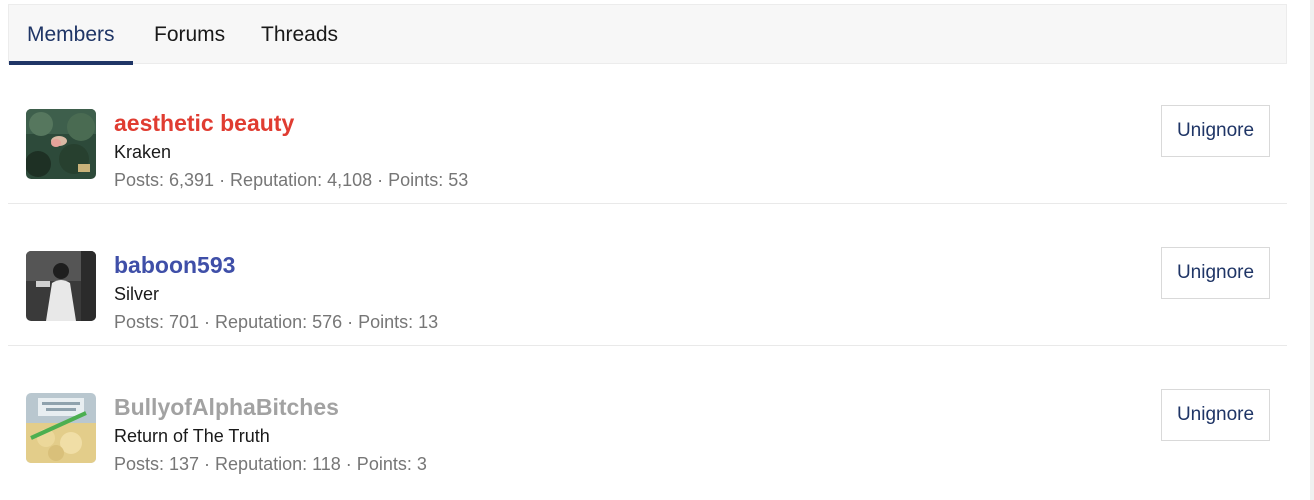 The width and height of the screenshot is (1314, 500). Describe the element at coordinates (137, 294) in the screenshot. I see `member-title: Silver` at that location.